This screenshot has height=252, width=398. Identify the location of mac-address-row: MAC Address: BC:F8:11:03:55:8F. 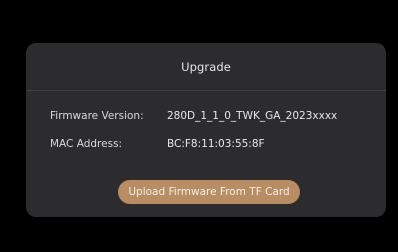
(210, 144).